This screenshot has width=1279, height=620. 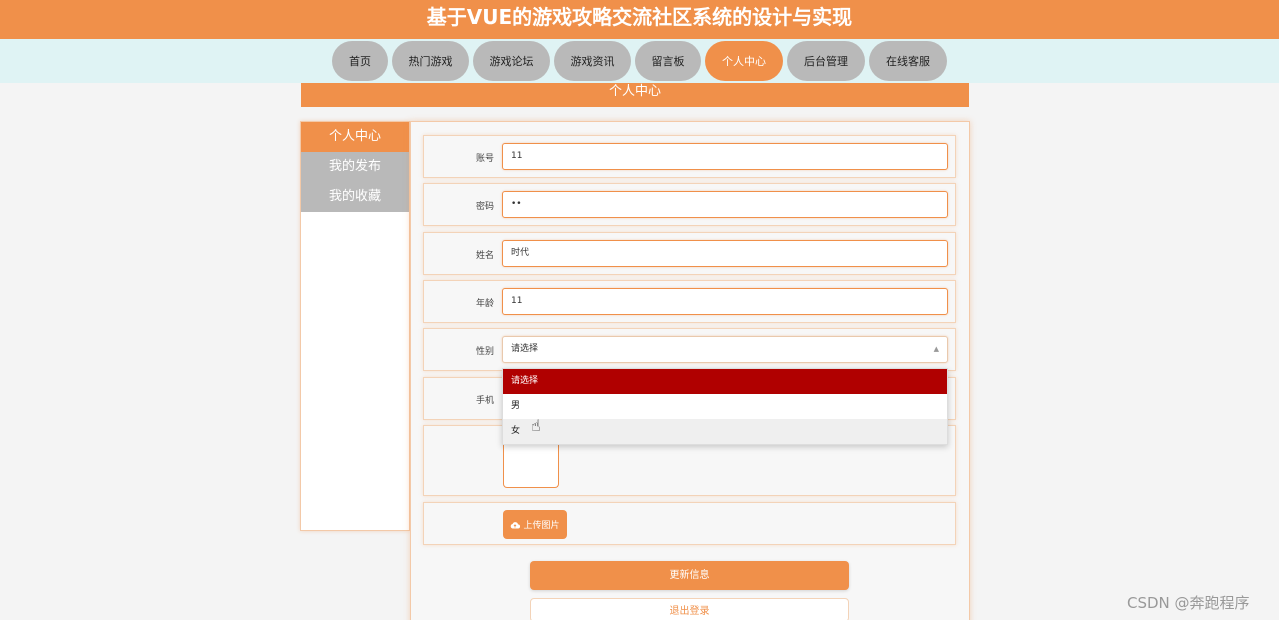 I want to click on nav-item-hot-games: 热门游戏, so click(x=430, y=61).